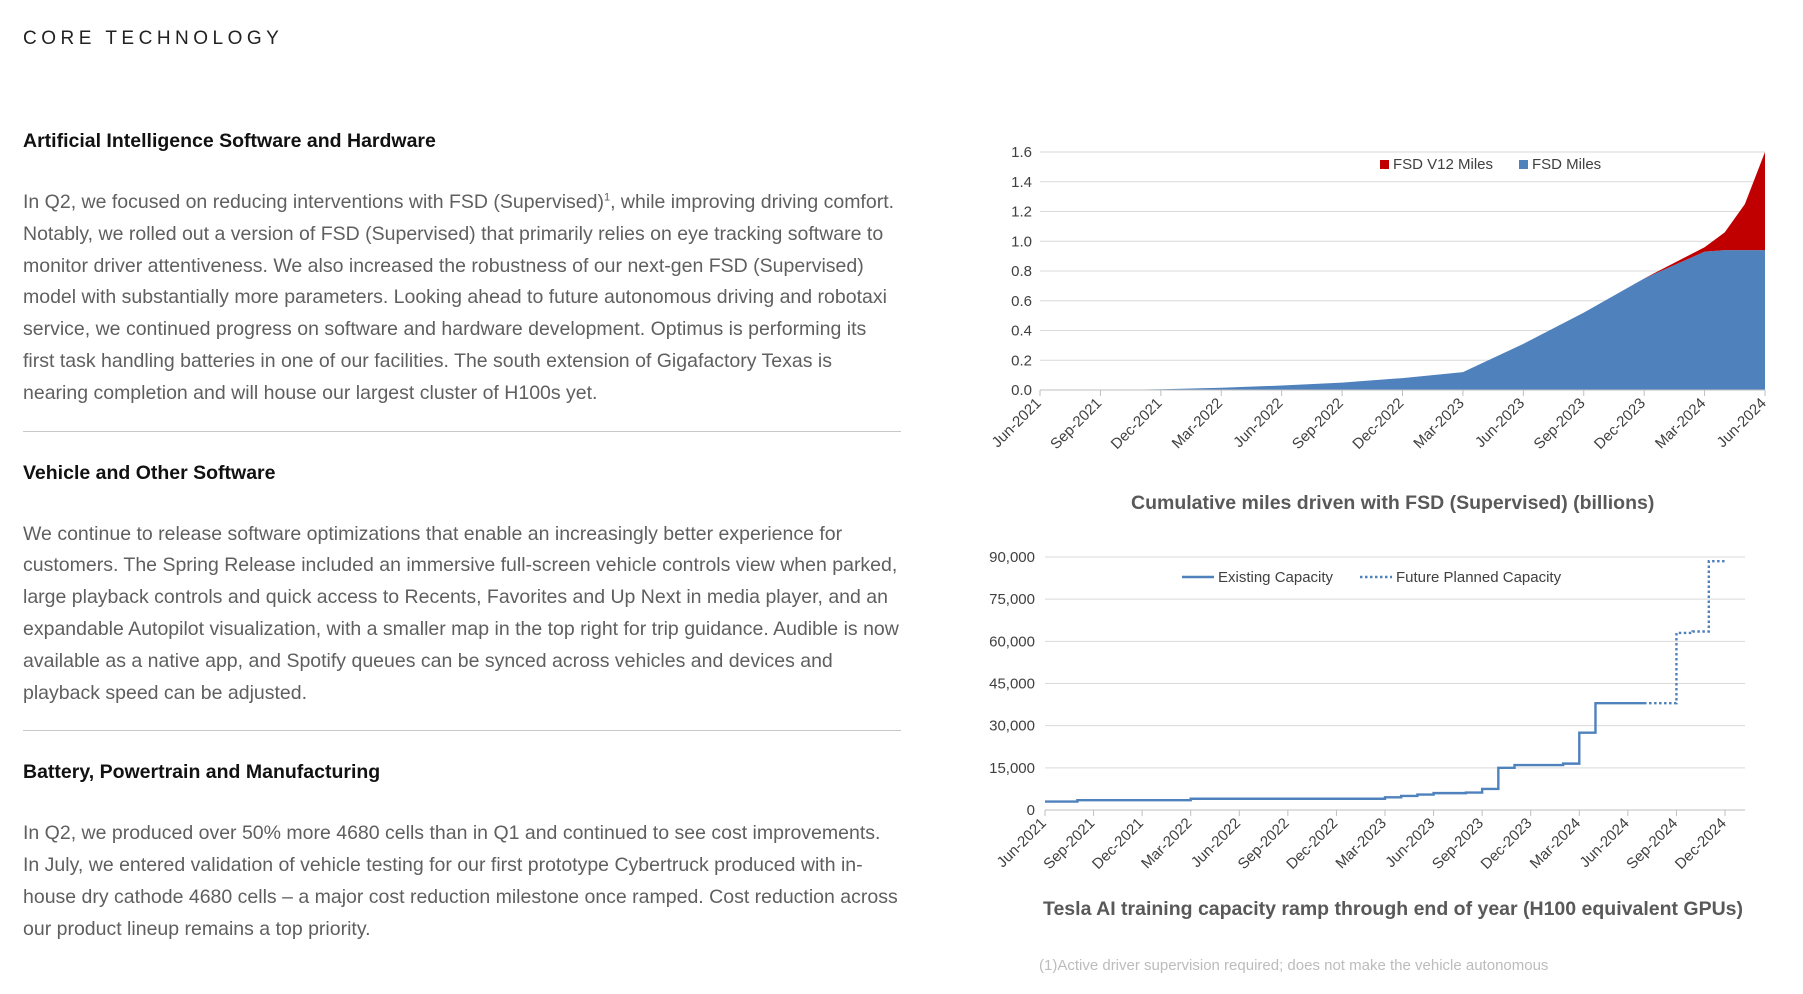  I want to click on y-tick-label: 1.4, so click(1021, 182).